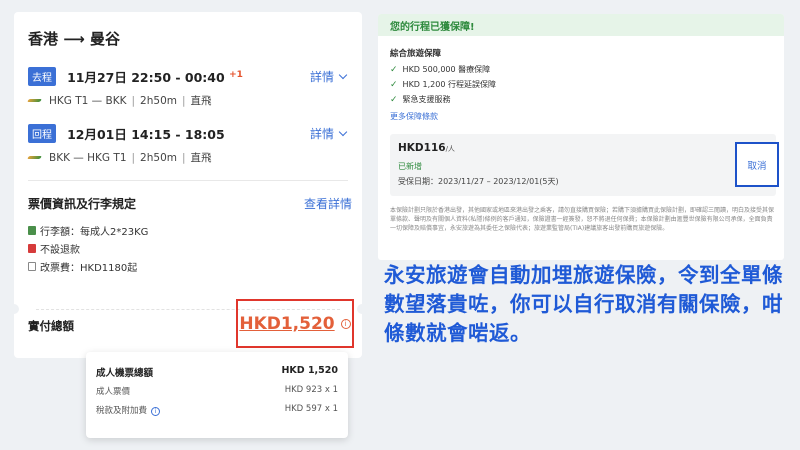 The width and height of the screenshot is (800, 450). What do you see at coordinates (51, 326) in the screenshot?
I see `total-label: 實付總額` at bounding box center [51, 326].